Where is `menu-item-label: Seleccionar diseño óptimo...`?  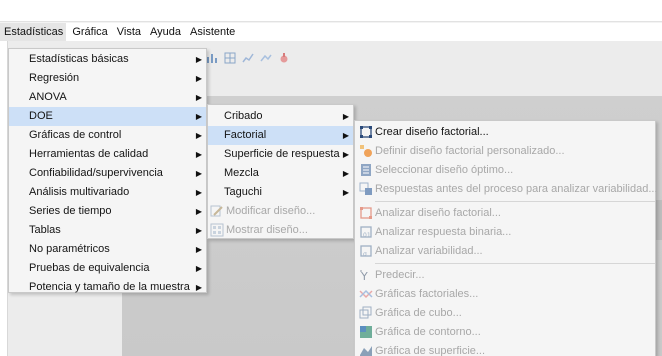 menu-item-label: Seleccionar diseño óptimo... is located at coordinates (444, 170).